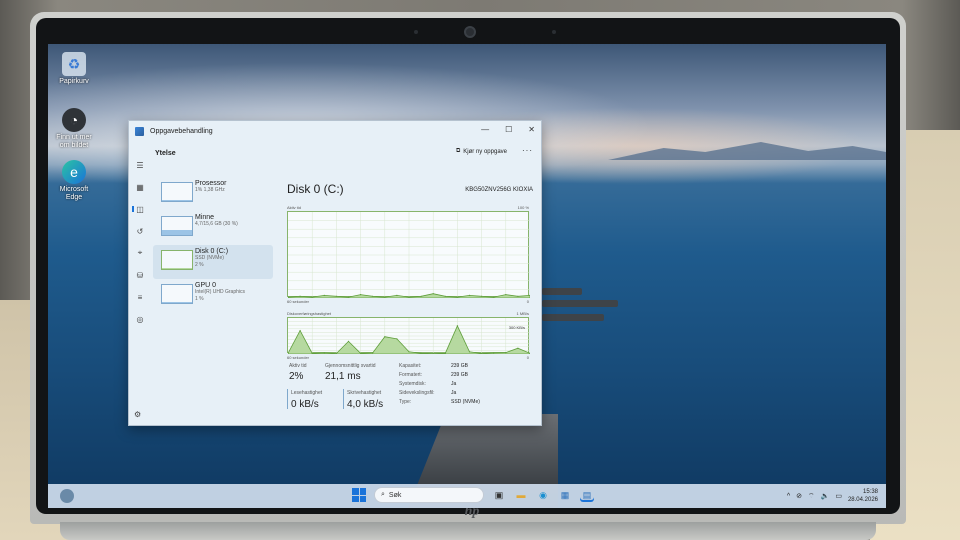 This screenshot has width=960, height=540. What do you see at coordinates (137, 414) in the screenshot?
I see `settings-icon: ⚙` at bounding box center [137, 414].